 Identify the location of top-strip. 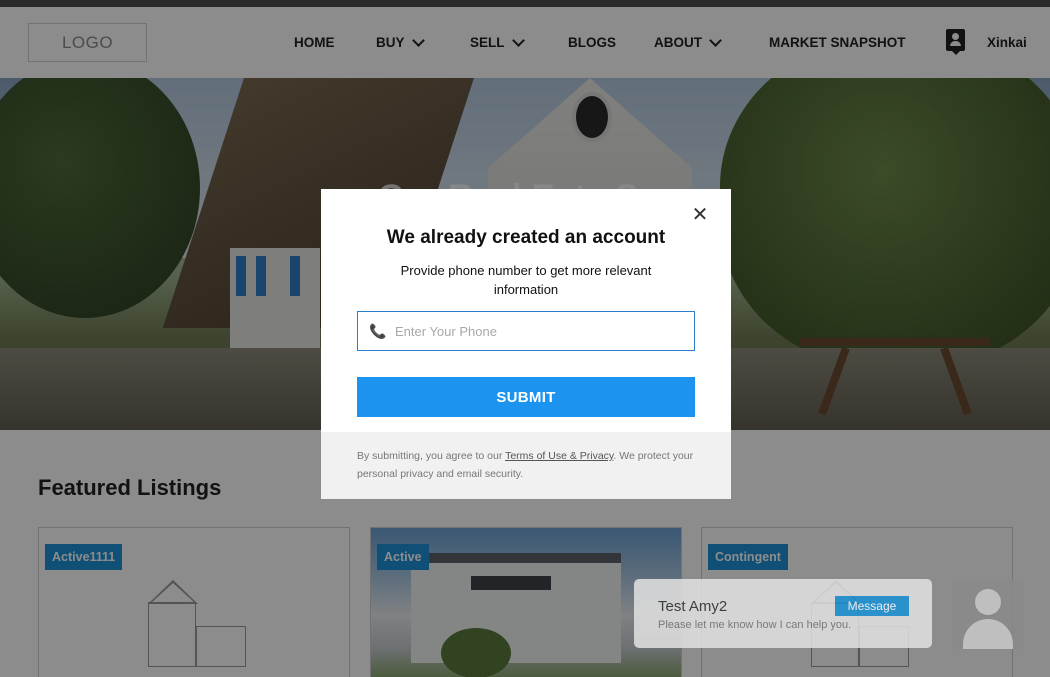
(525, 3).